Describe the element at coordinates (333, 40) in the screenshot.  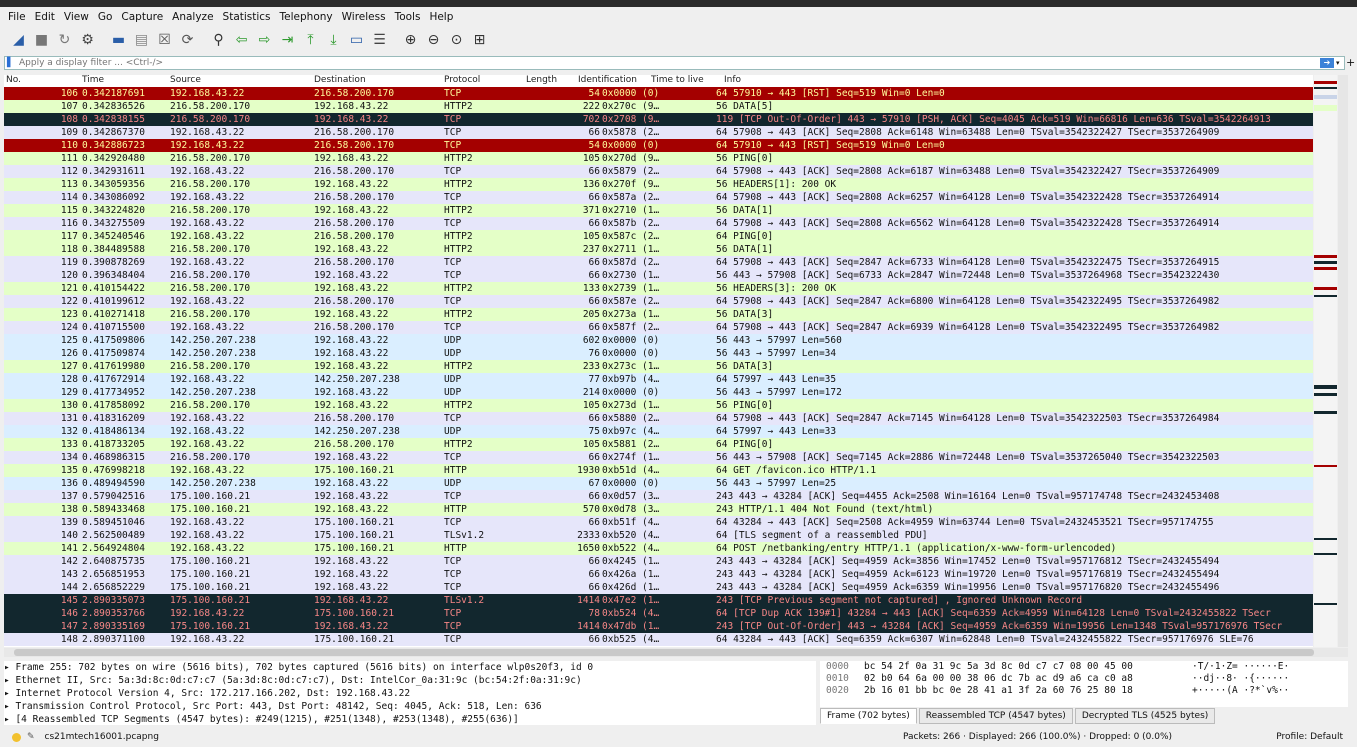
I see `last-packet-icon: ⤓` at that location.